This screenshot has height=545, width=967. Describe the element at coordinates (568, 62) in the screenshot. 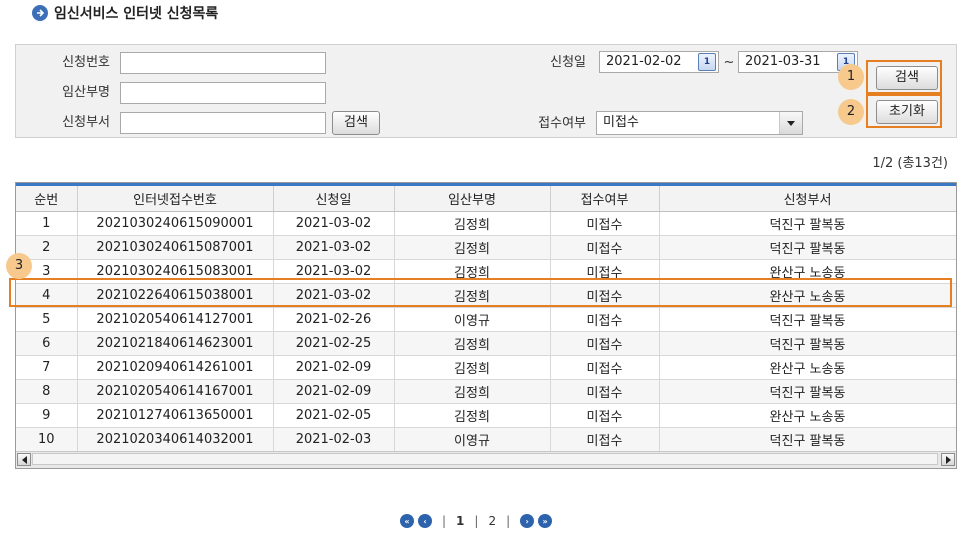

I see `date-label: 신청일` at that location.